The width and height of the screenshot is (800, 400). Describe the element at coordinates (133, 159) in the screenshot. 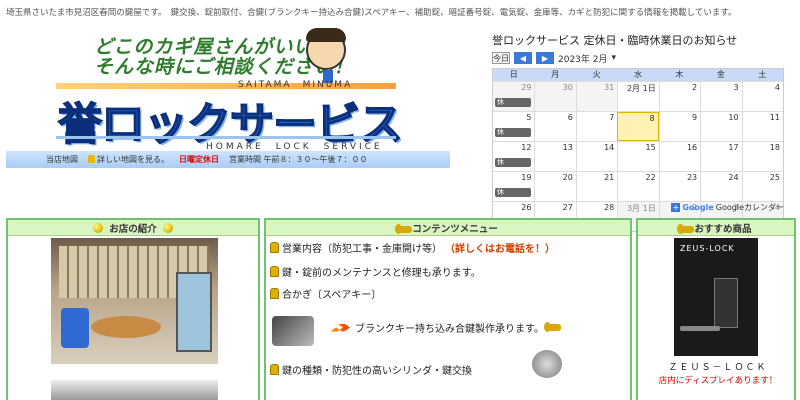

I see `map-link-text: 詳しい地図を見る。` at that location.